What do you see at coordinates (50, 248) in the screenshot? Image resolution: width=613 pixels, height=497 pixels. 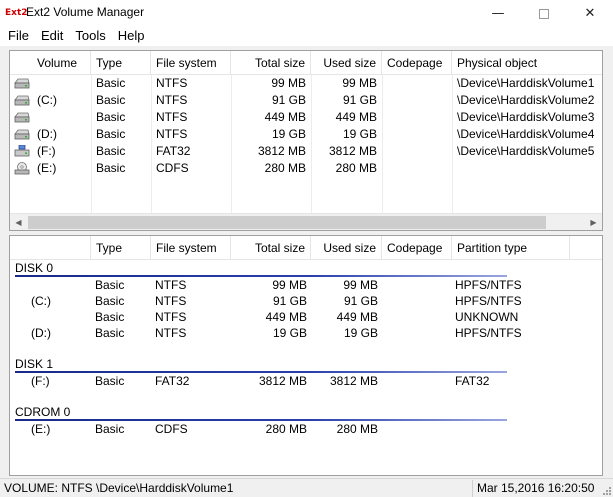 I see `col-volume-blank` at bounding box center [50, 248].